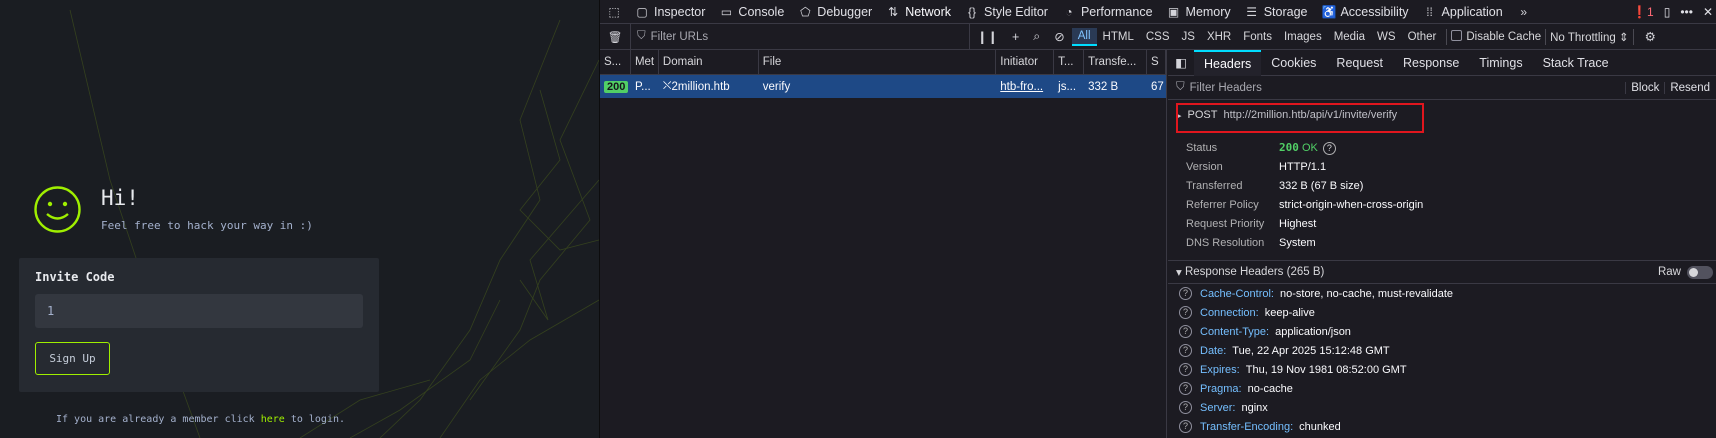 This screenshot has height=438, width=1716. Describe the element at coordinates (1188, 37) in the screenshot. I see `filter-type-js: JS` at that location.